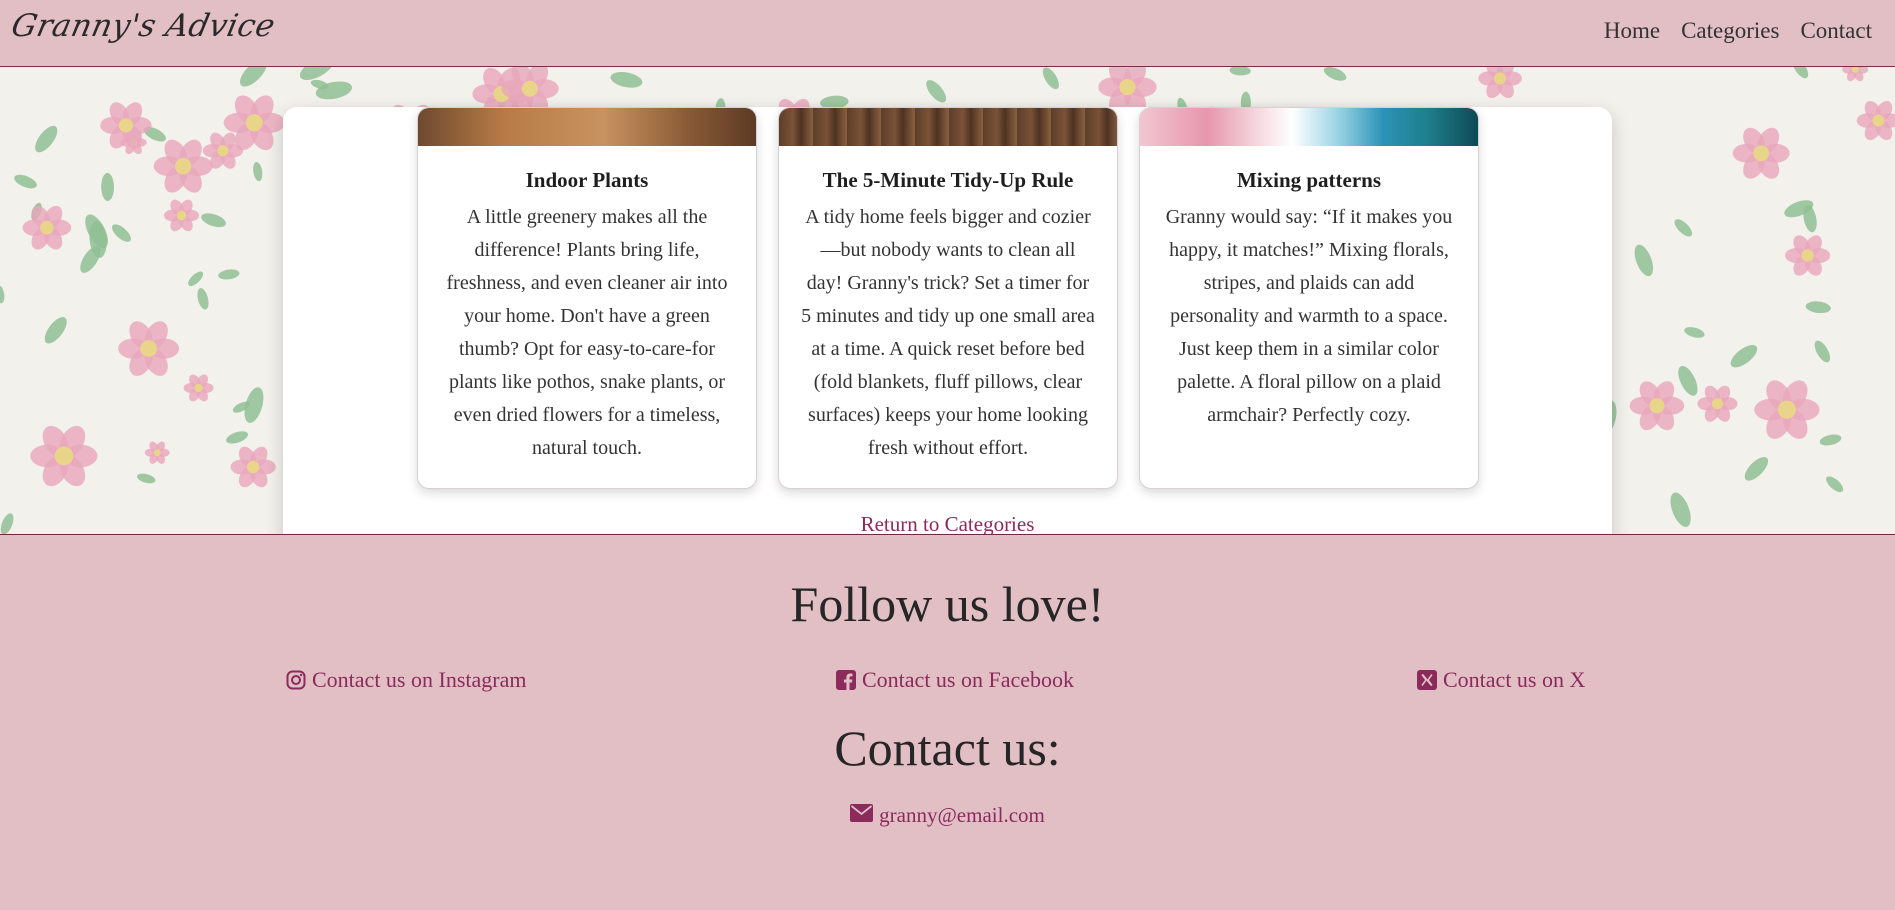 This screenshot has height=910, width=1895. I want to click on facebook-label: Contact us on Facebook, so click(968, 679).